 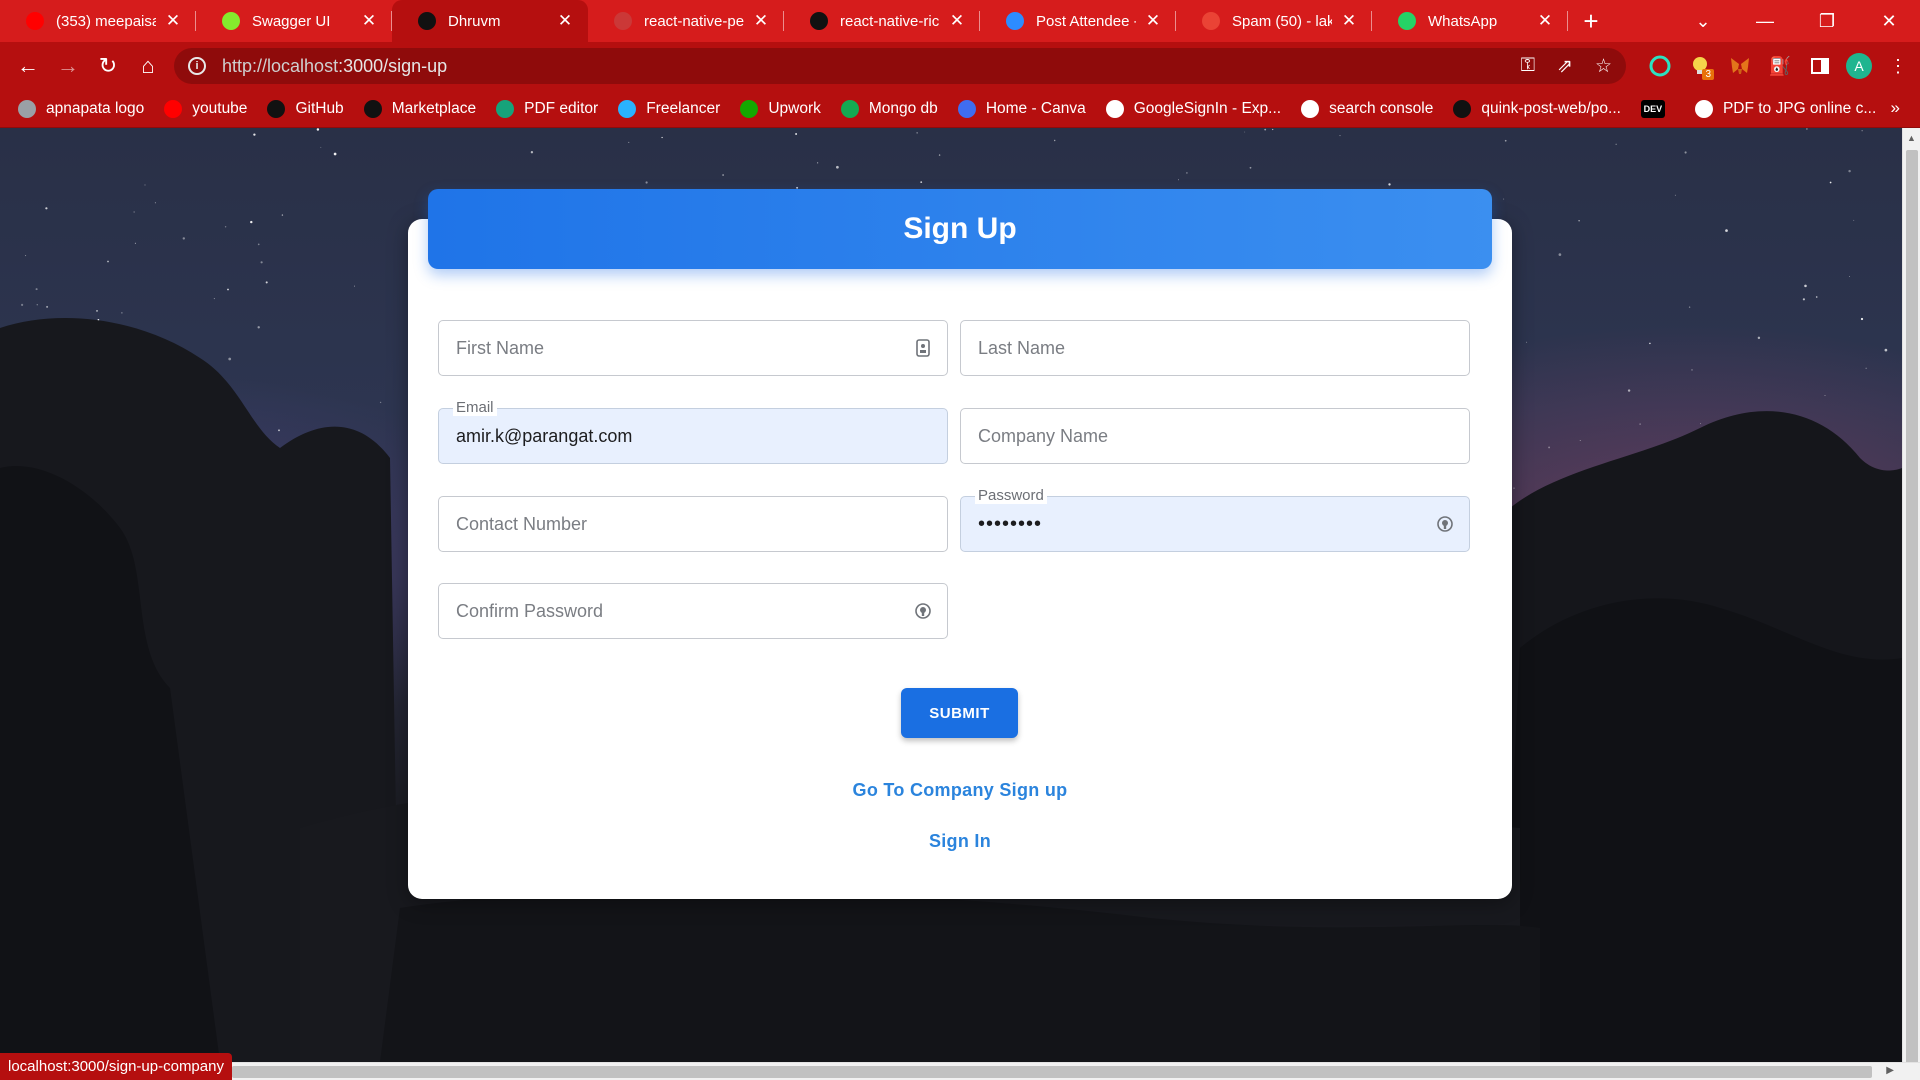 I want to click on url-host: http://localhost, so click(x=280, y=65).